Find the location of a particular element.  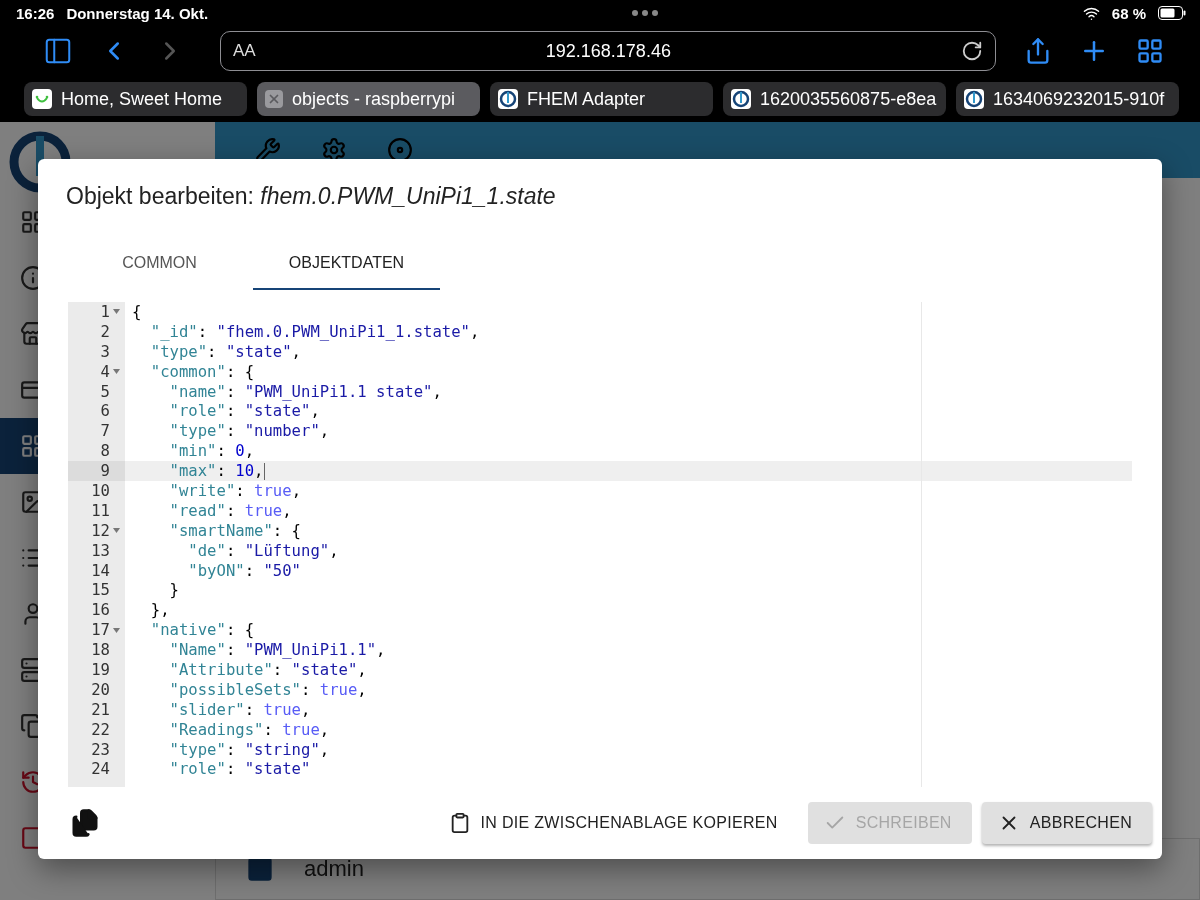

code-line: "type": "state", is located at coordinates (225, 351).